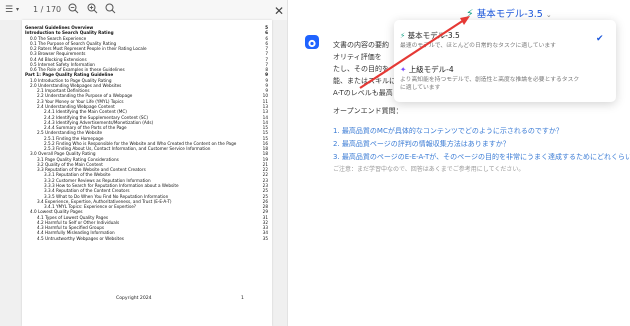  I want to click on suggested-question: 2. 最高品質ページの評判の情報収集方法はありますか？, so click(421, 144).